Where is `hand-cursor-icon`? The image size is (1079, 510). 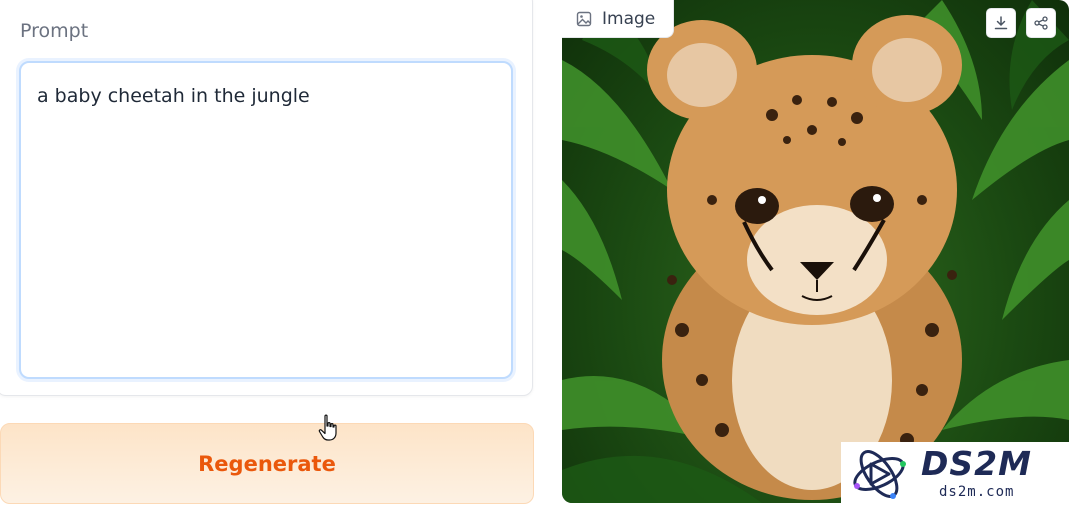
hand-cursor-icon is located at coordinates (327, 427).